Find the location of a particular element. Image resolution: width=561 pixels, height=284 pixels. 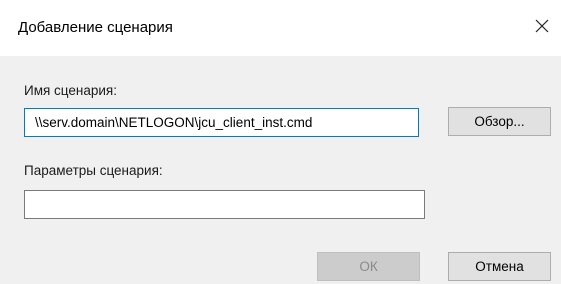

close-button is located at coordinates (542, 26).